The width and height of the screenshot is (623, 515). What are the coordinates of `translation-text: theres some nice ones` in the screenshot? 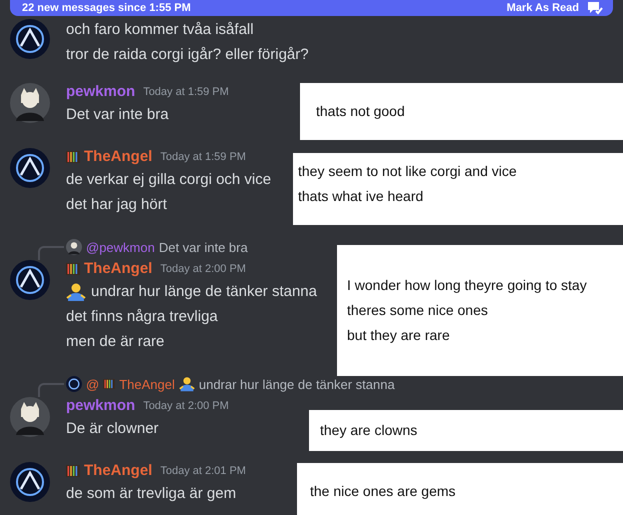 It's located at (418, 310).